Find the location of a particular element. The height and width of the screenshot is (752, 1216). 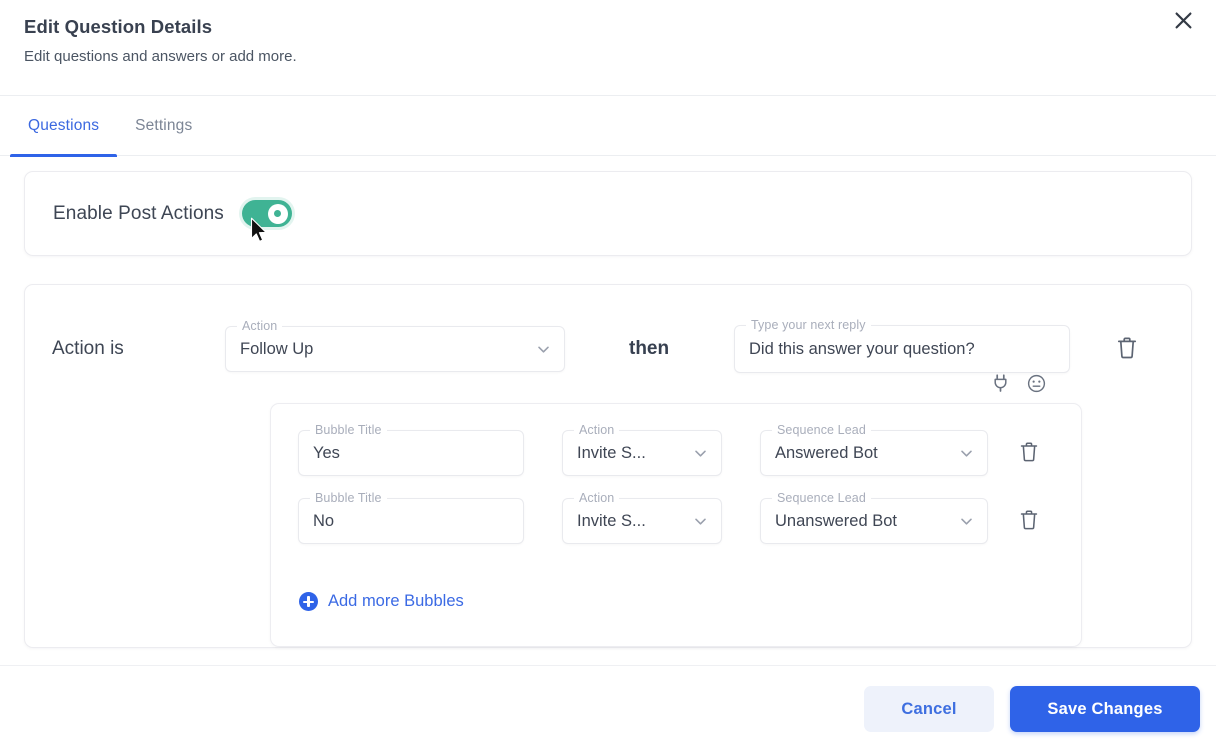

close-icon is located at coordinates (1183, 20).